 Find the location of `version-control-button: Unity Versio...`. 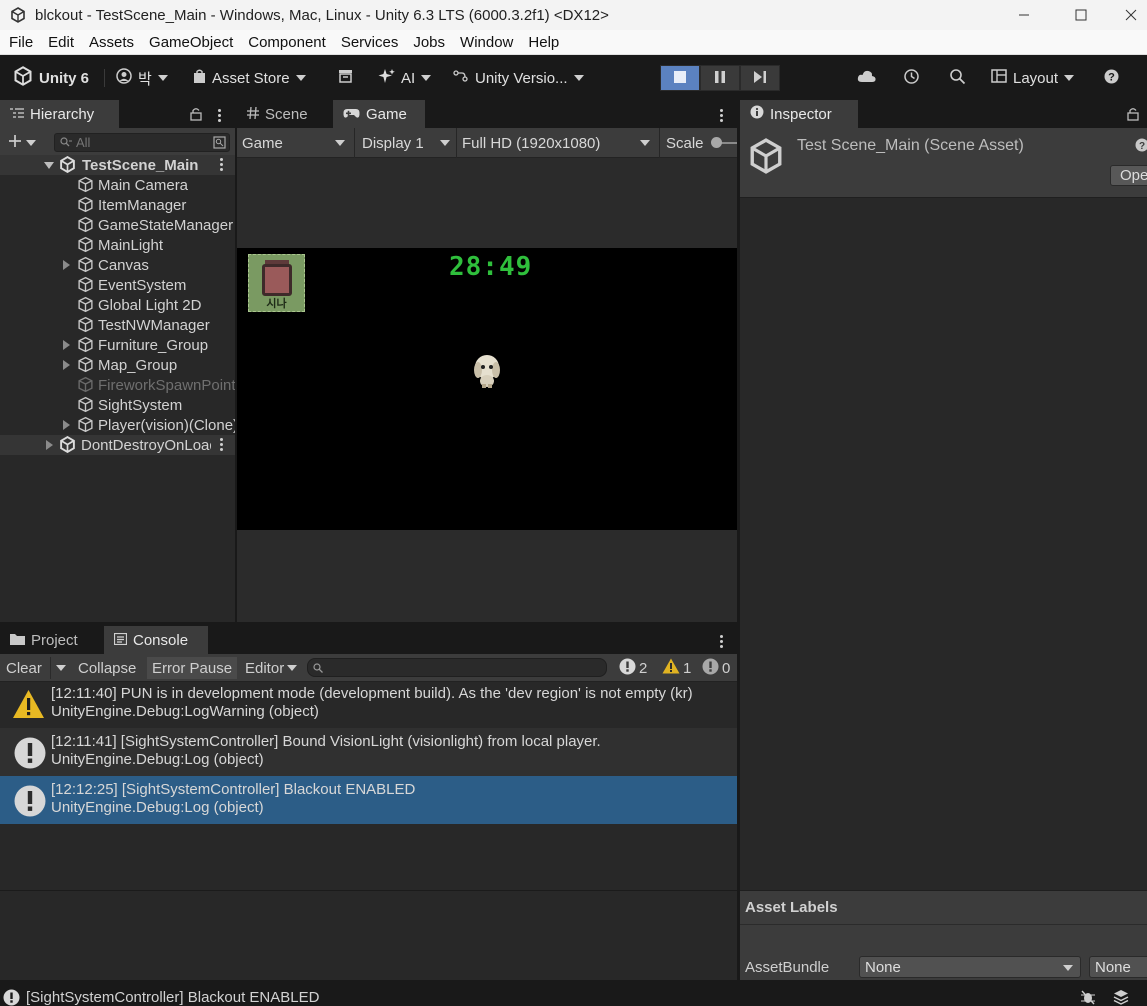

version-control-button: Unity Versio... is located at coordinates (518, 78).